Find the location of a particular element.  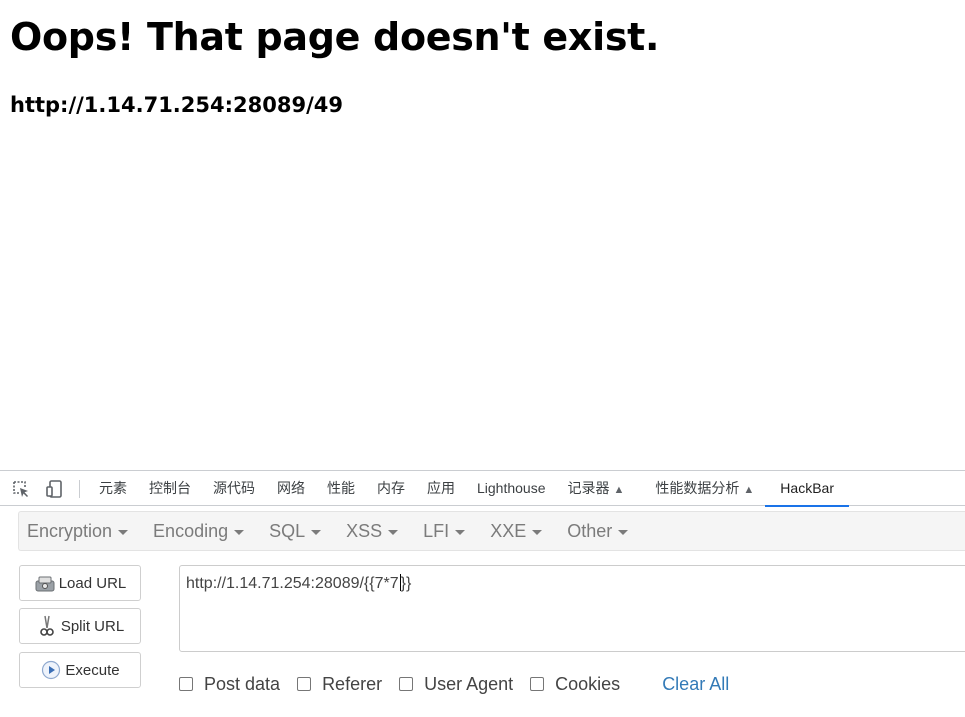

split-url-button: Split URL is located at coordinates (80, 626).